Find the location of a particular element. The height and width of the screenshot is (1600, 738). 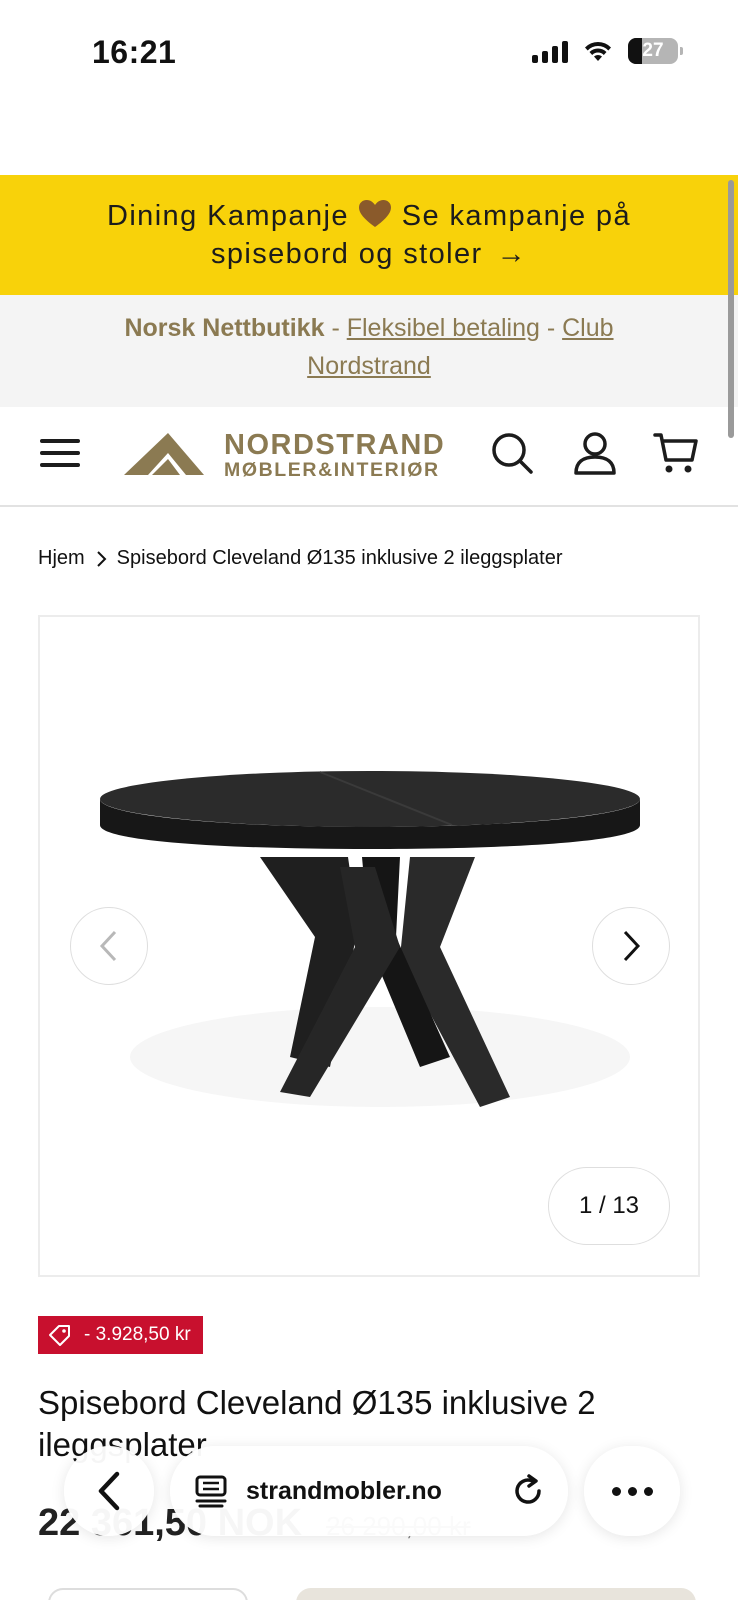

gallery-counter: 1 / 13 is located at coordinates (609, 1206).